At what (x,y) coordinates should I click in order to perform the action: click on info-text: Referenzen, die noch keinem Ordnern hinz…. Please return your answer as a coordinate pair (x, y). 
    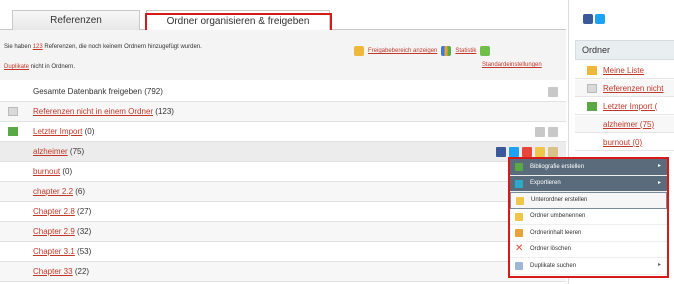
    Looking at the image, I should click on (122, 47).